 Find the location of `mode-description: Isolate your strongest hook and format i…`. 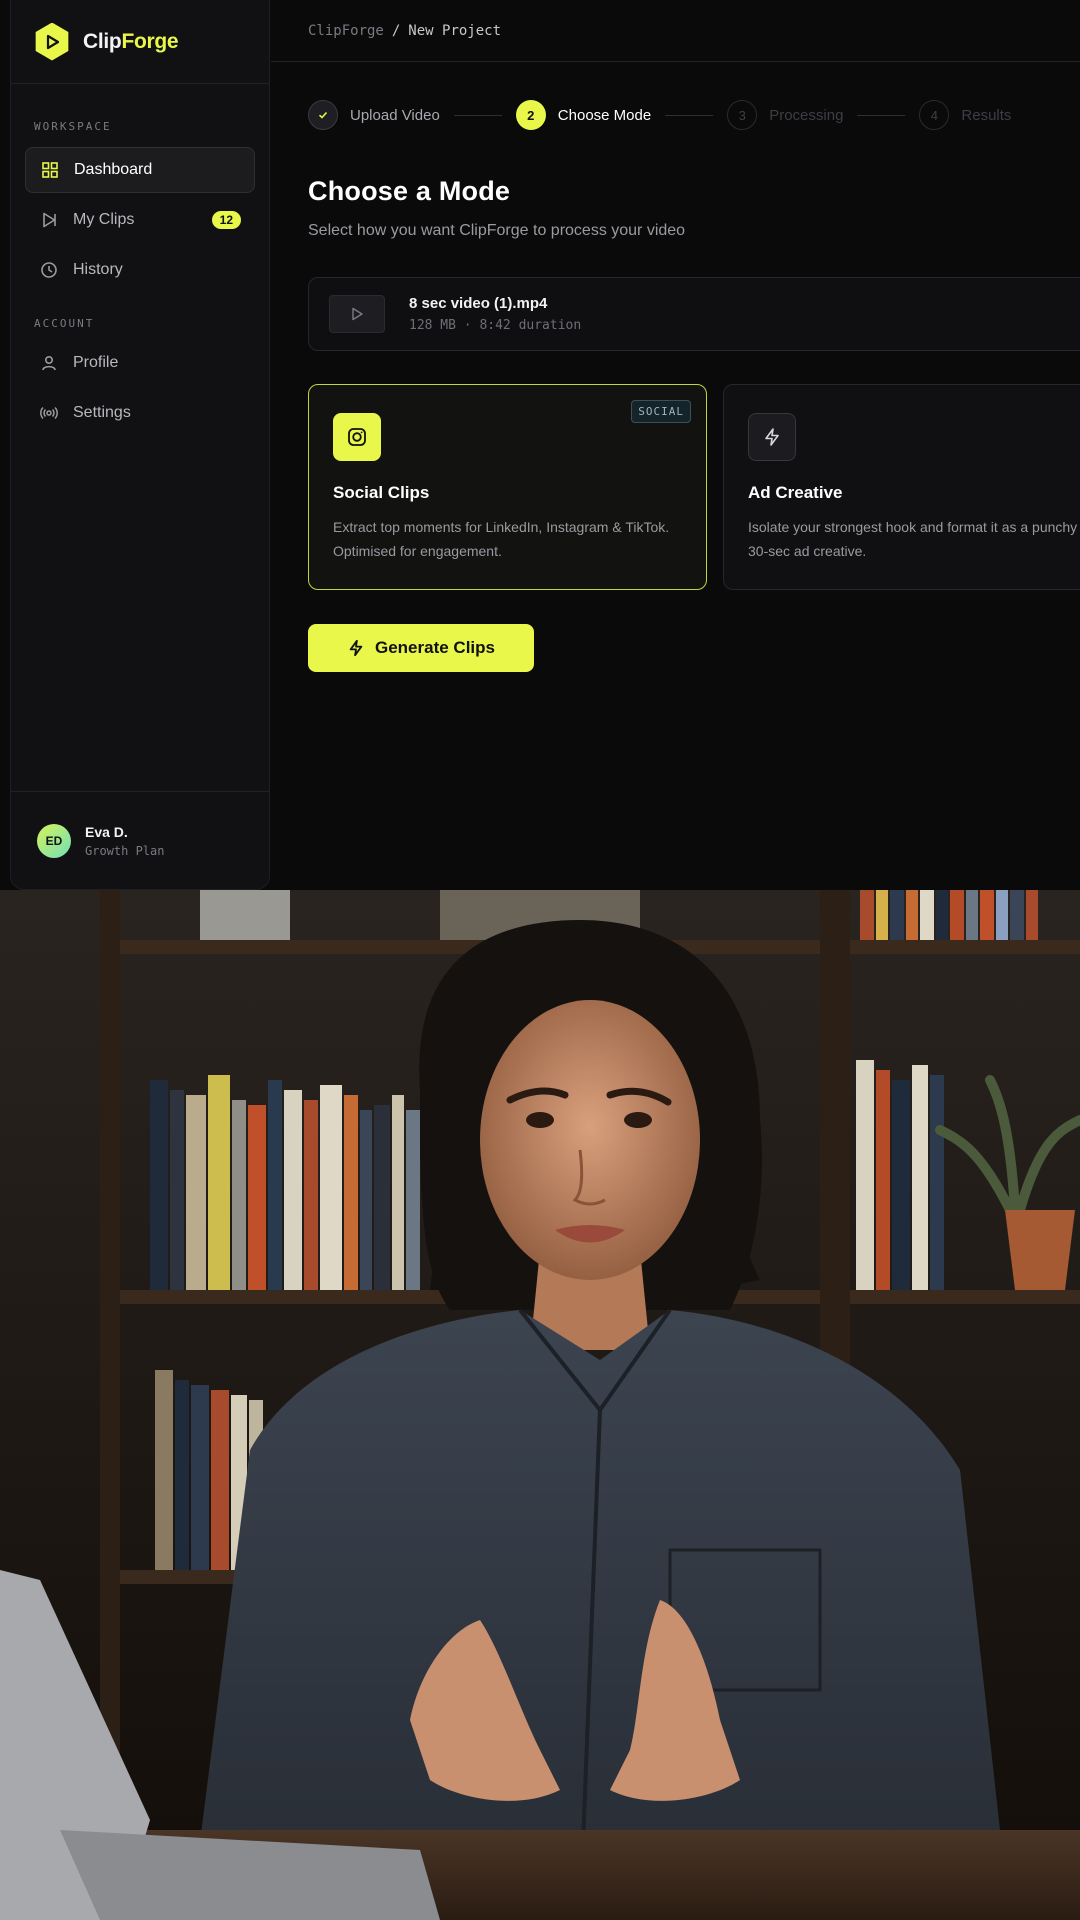

mode-description: Isolate your strongest hook and format i… is located at coordinates (913, 539).